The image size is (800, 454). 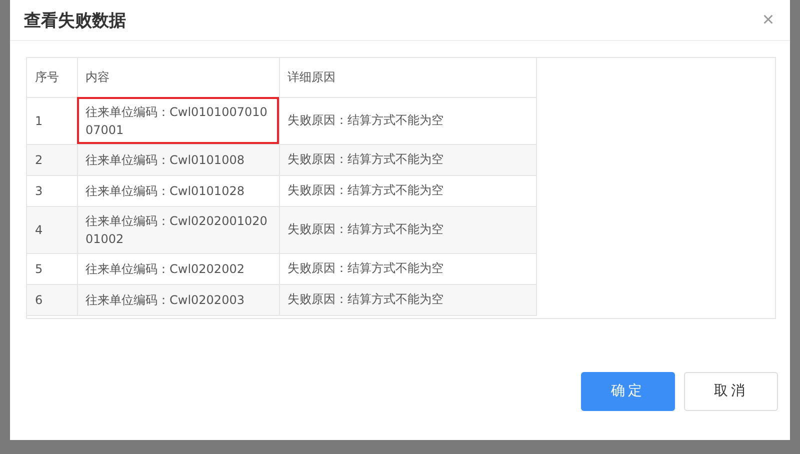 I want to click on table-cell: 4, so click(x=52, y=229).